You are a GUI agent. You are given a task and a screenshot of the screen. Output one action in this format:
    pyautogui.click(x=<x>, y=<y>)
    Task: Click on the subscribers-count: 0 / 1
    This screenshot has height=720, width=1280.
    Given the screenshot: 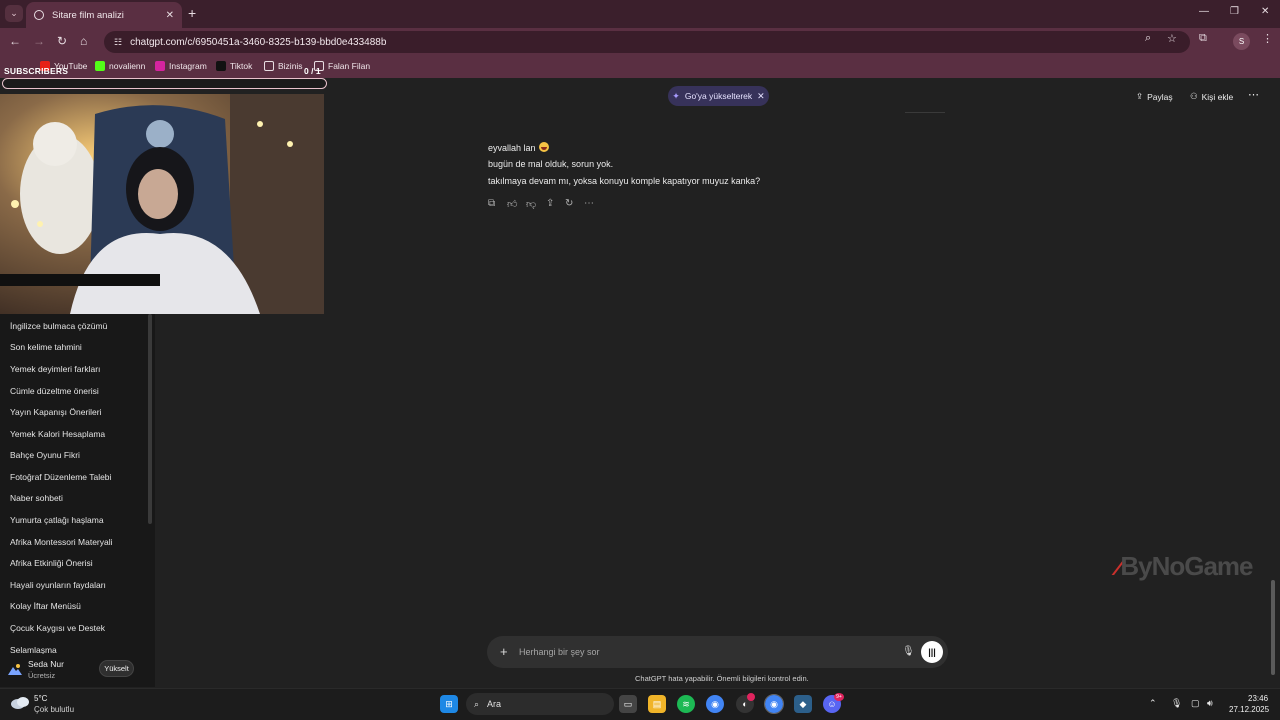 What is the action you would take?
    pyautogui.click(x=312, y=71)
    